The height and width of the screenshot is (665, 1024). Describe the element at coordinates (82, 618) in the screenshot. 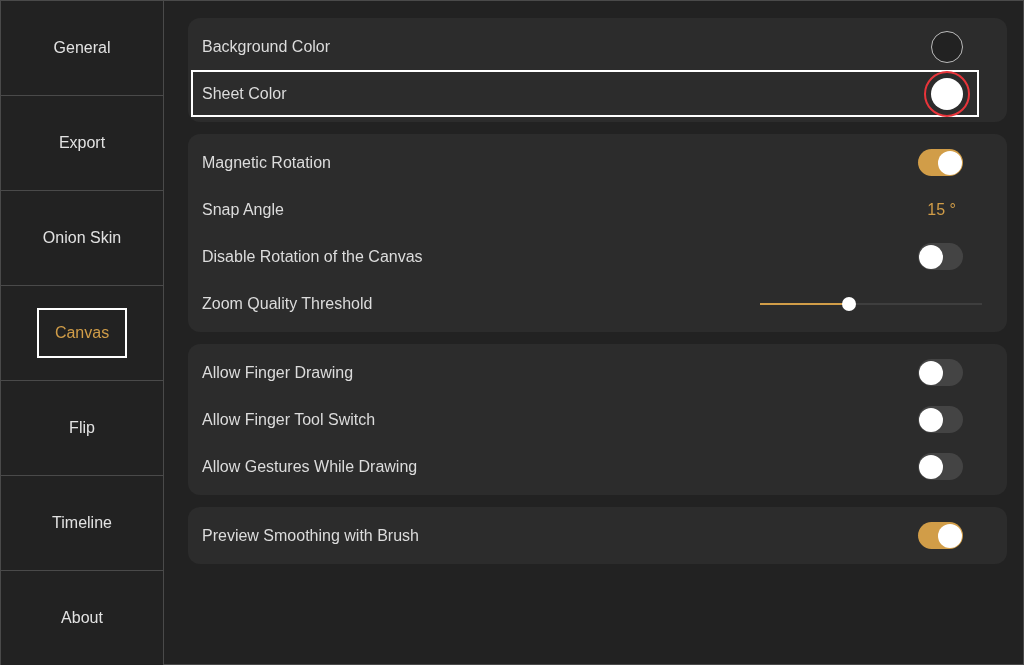

I see `sidebar-tab: About` at that location.